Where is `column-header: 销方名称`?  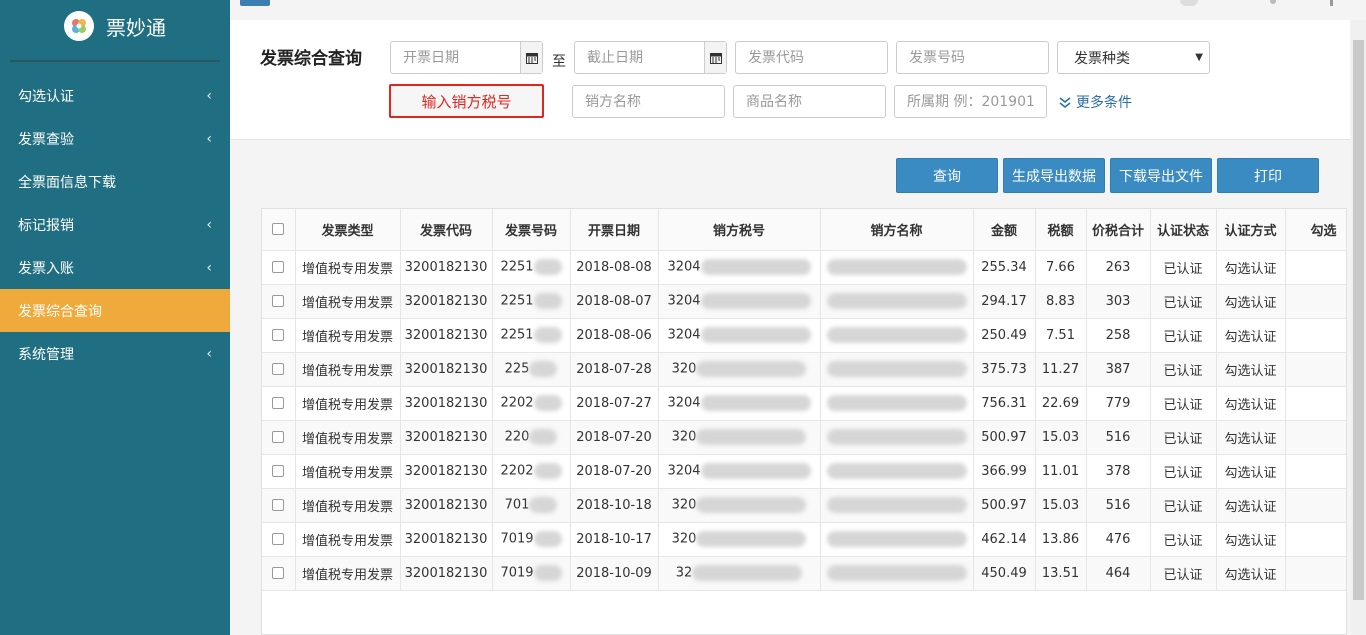 column-header: 销方名称 is located at coordinates (897, 230).